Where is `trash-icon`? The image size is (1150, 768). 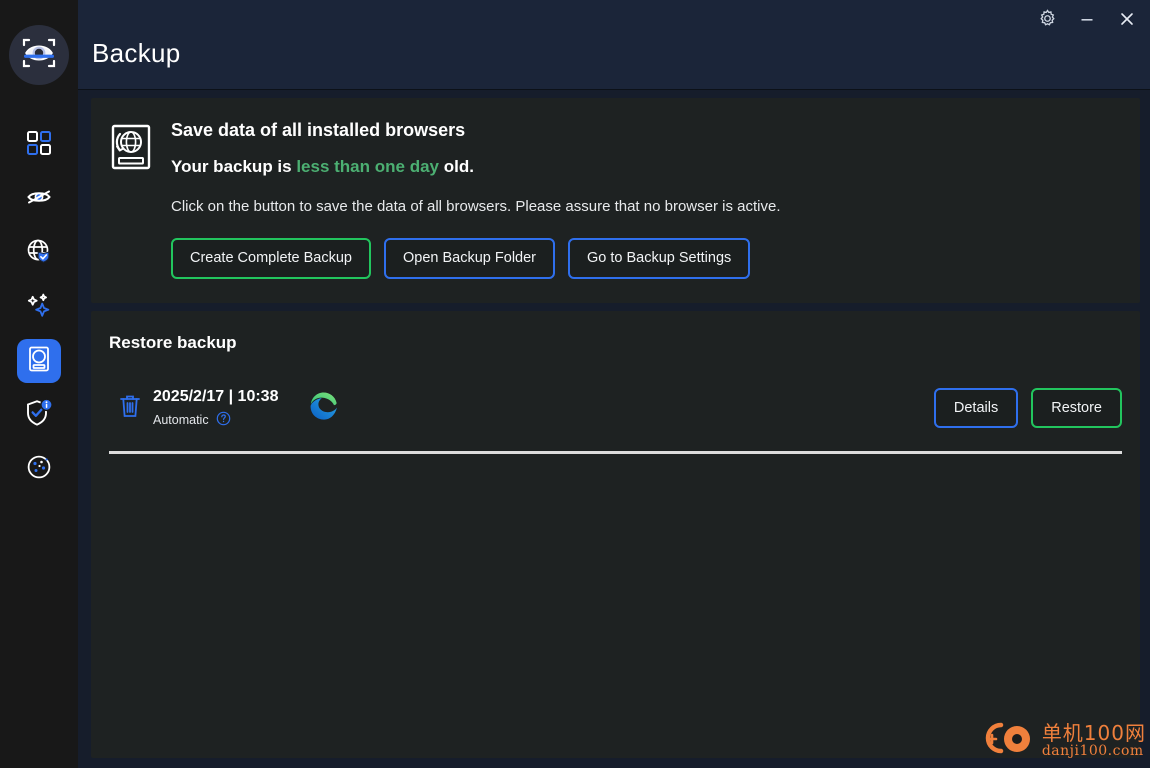
trash-icon is located at coordinates (130, 408).